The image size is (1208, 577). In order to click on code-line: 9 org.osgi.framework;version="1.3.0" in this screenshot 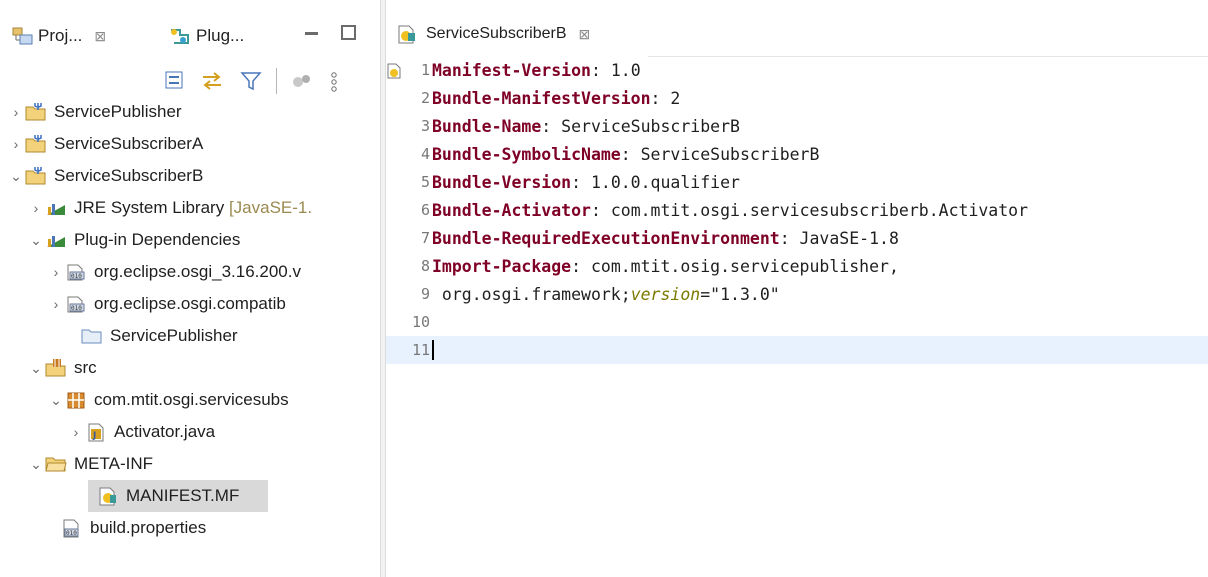, I will do `click(797, 294)`.